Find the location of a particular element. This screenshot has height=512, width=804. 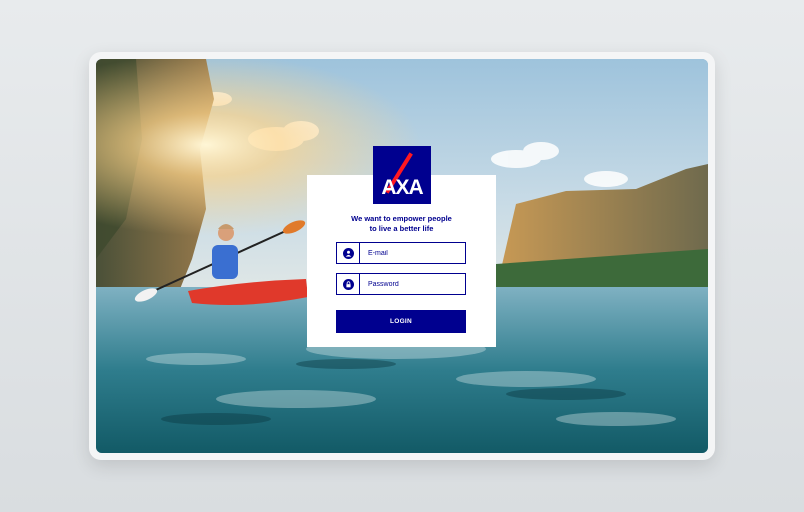

email-icon-box is located at coordinates (348, 253).